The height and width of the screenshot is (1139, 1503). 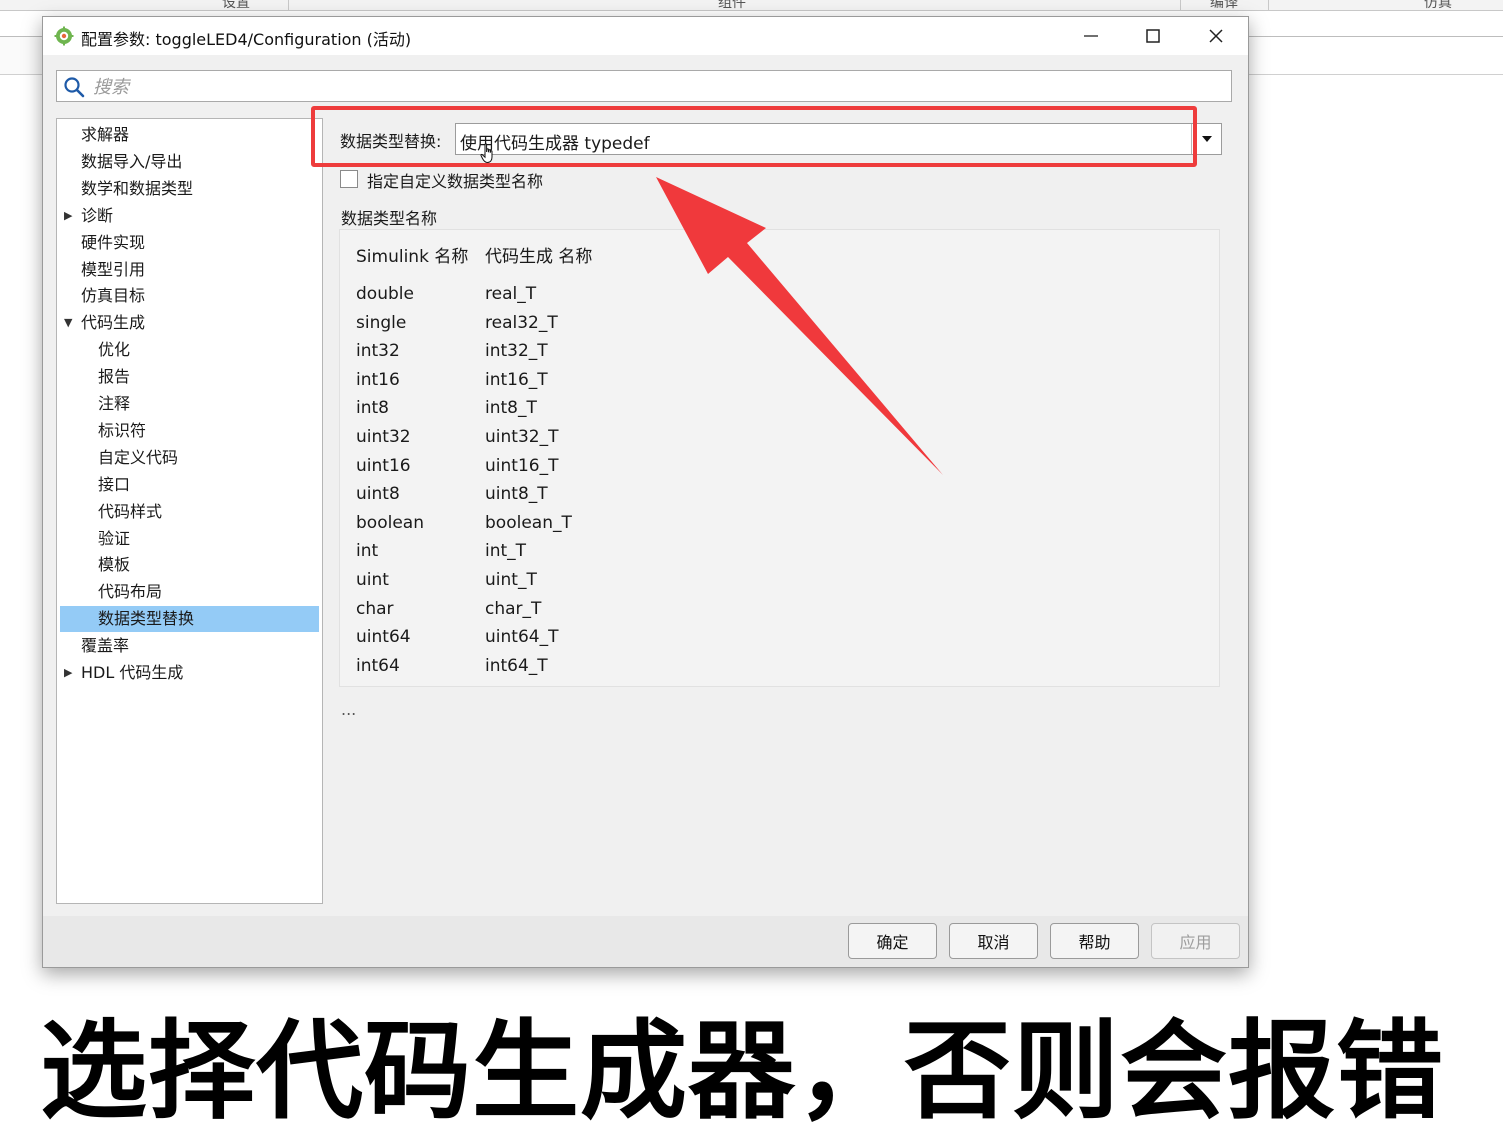 I want to click on close-button, so click(x=1216, y=36).